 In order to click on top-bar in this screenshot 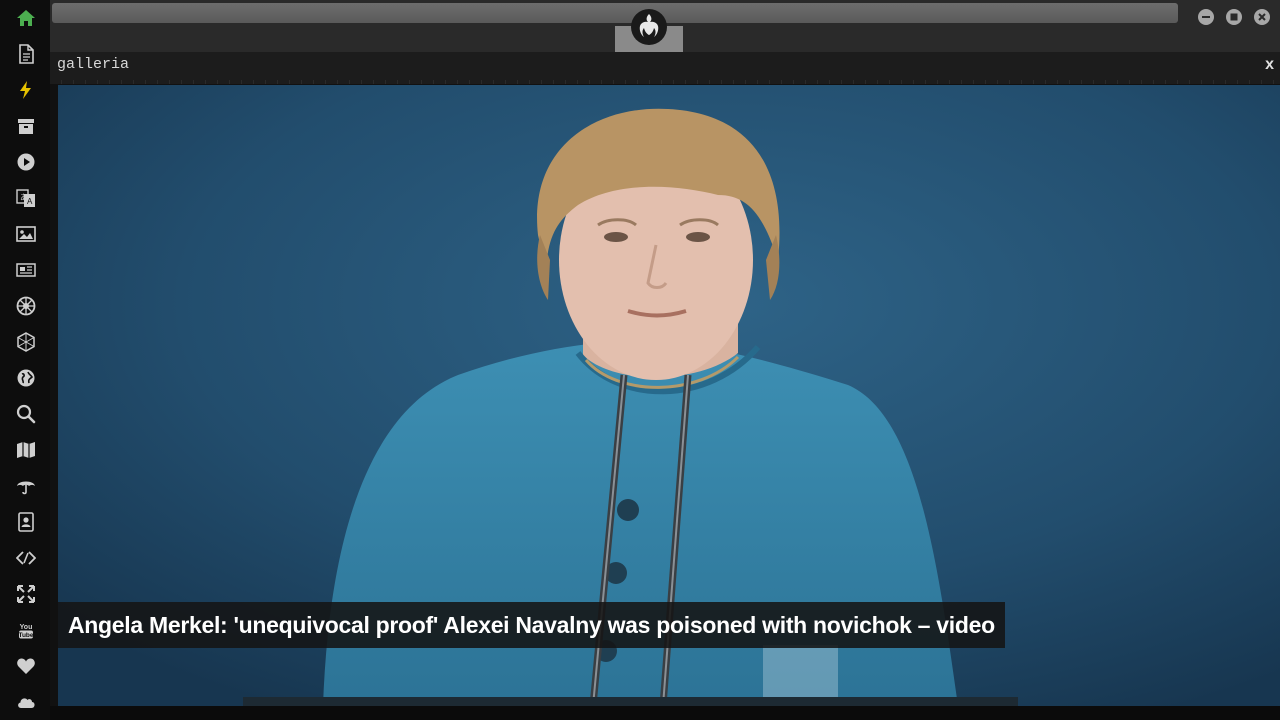, I will do `click(665, 26)`.